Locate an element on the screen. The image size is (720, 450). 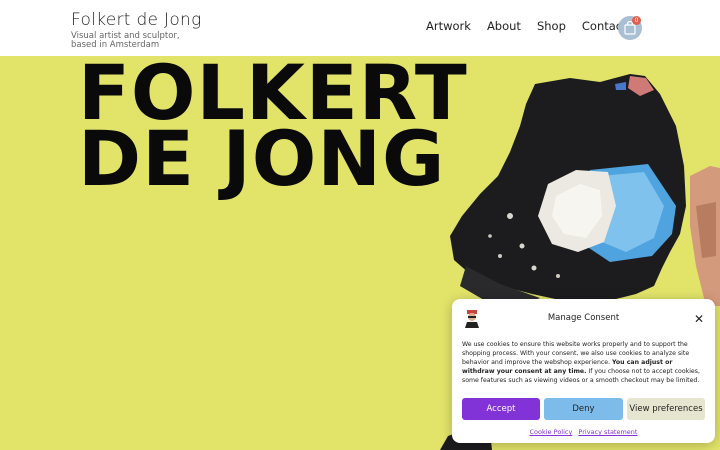
nav-item-shop: Shop is located at coordinates (551, 26).